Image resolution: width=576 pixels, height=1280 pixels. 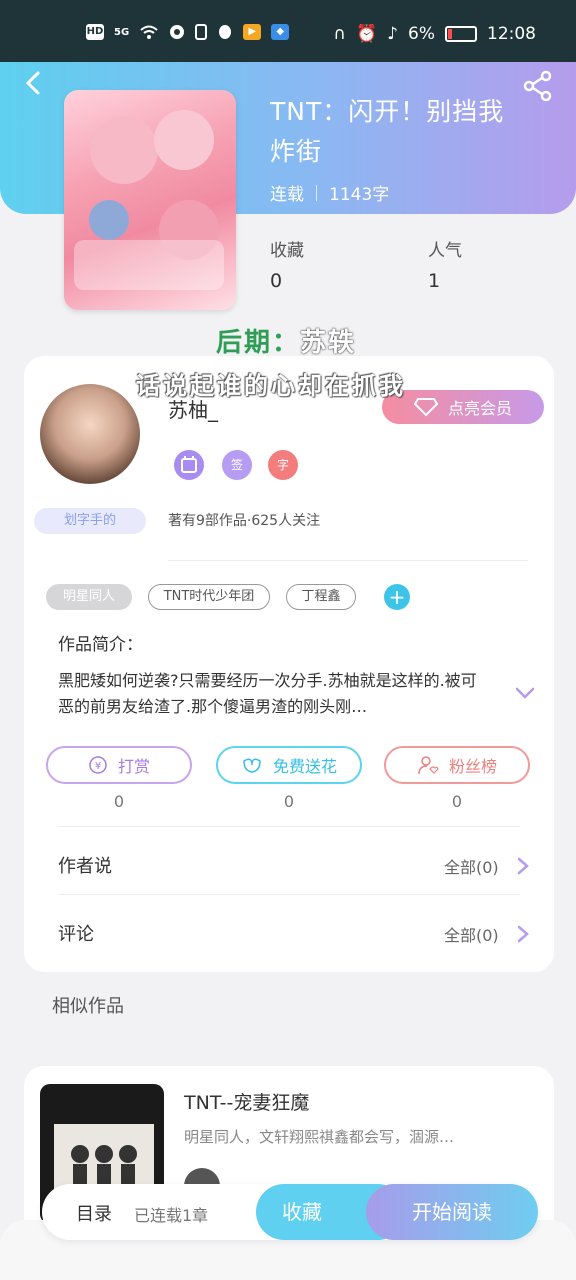 I want to click on overlay-caption: 话说起谁的心却在抓我, so click(x=271, y=386).